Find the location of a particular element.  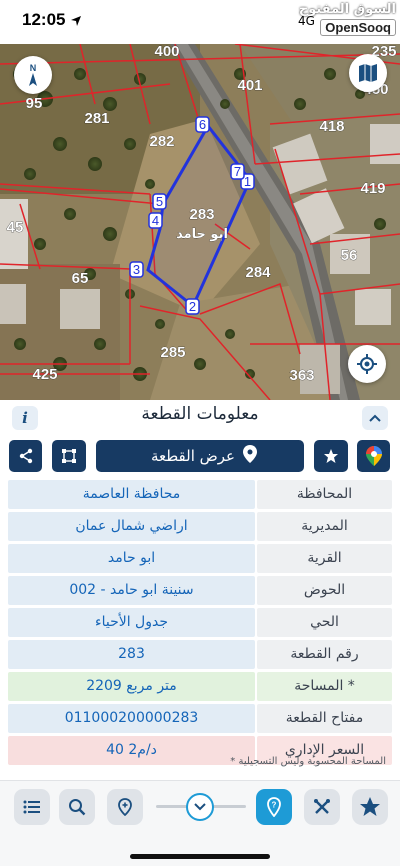

share-button is located at coordinates (25, 456).